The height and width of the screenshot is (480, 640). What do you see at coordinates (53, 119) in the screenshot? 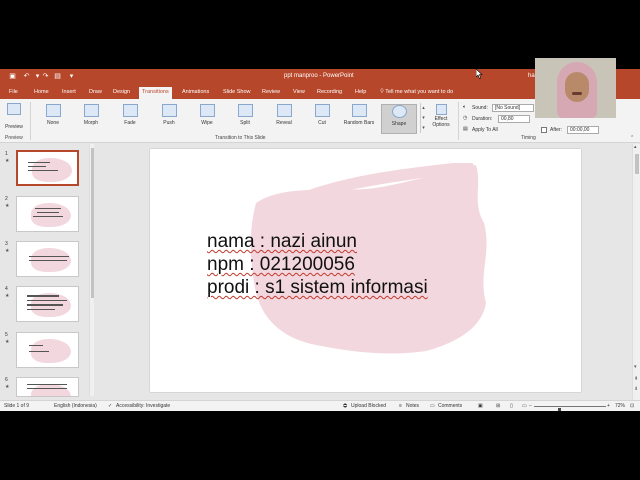
I see `transition-none-button: None` at bounding box center [53, 119].